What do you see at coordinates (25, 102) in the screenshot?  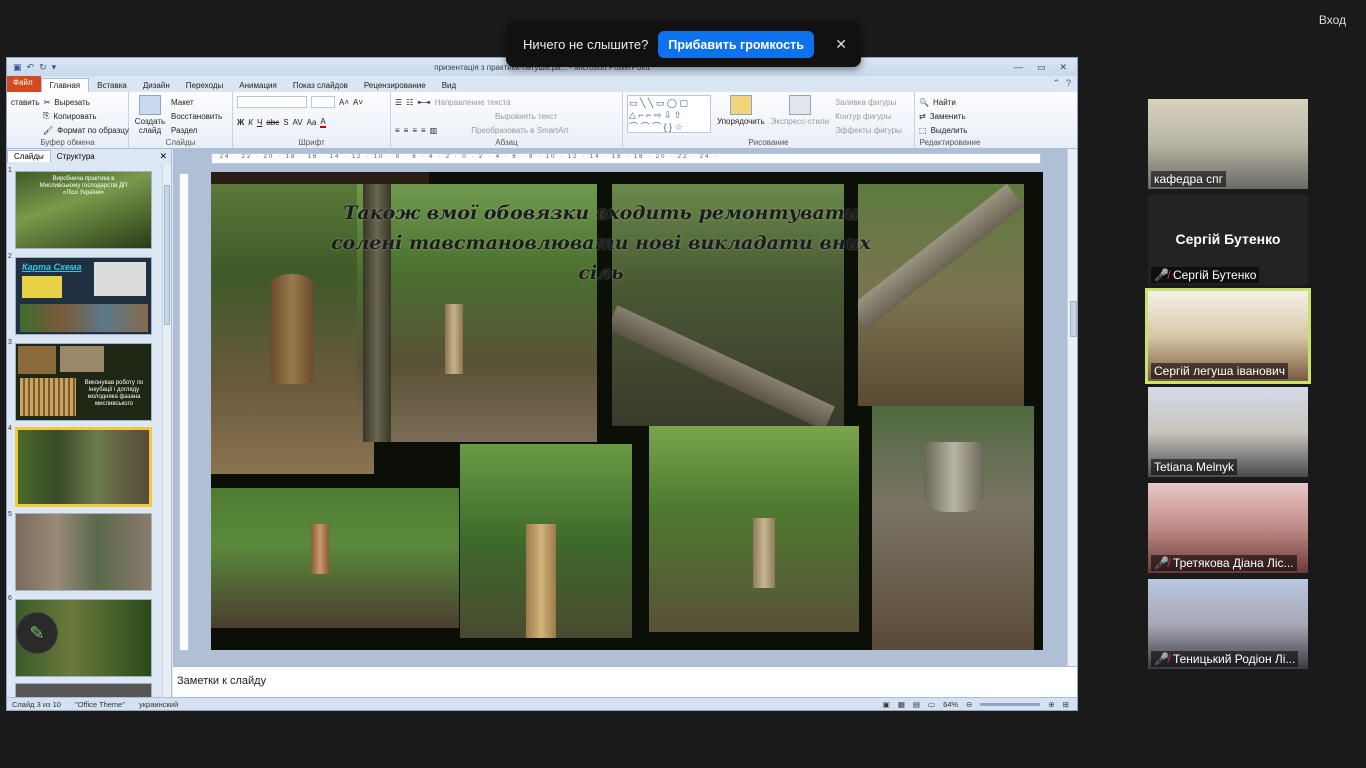 I see `paste-button: ставить` at bounding box center [25, 102].